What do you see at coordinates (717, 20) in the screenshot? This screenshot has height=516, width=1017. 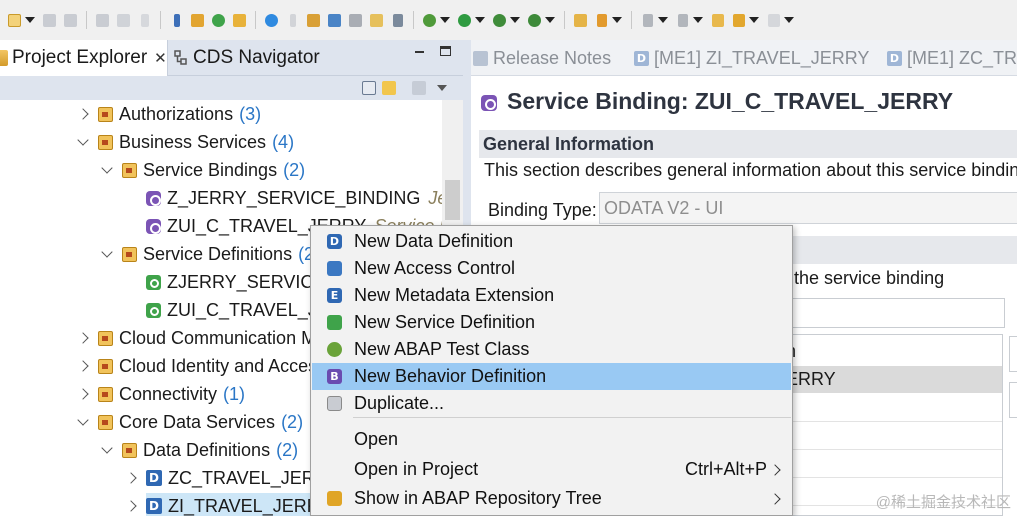 I see `last-edit-icon` at bounding box center [717, 20].